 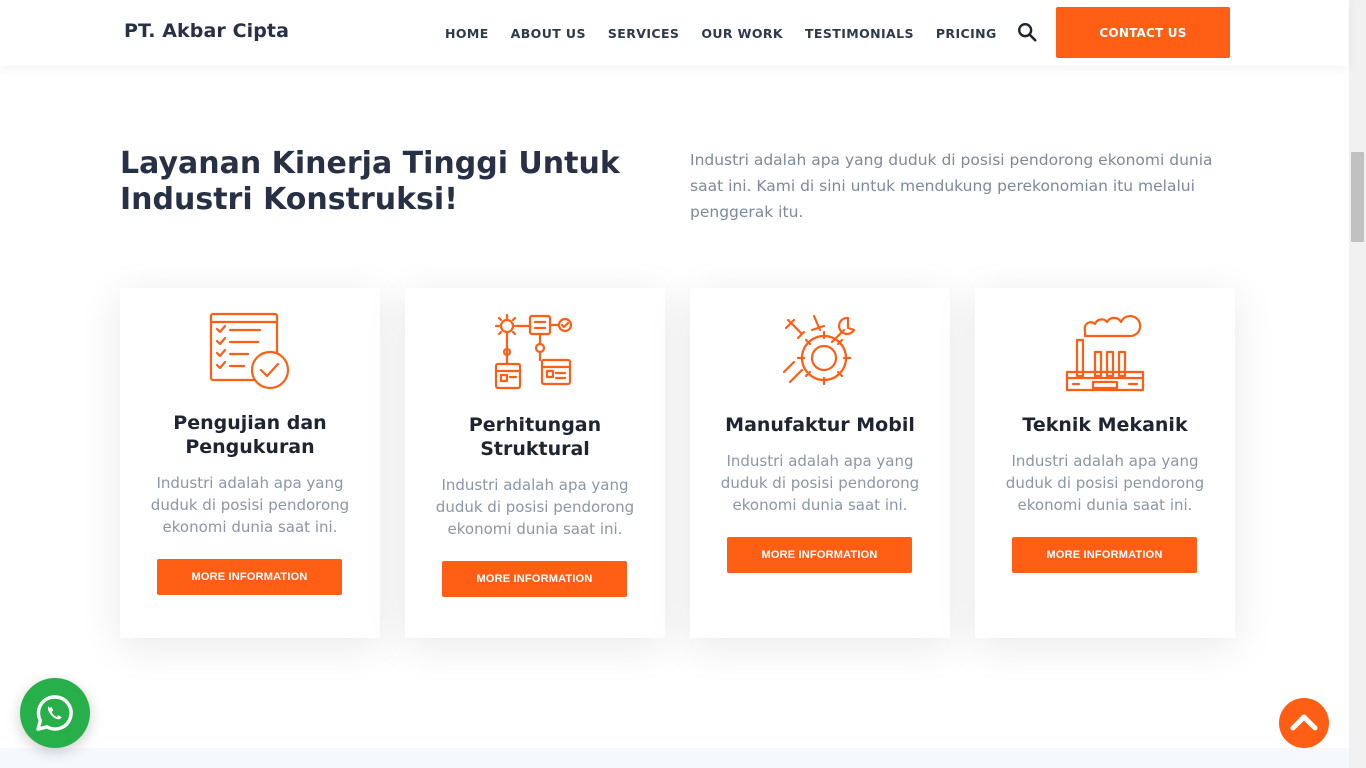 I want to click on page-scrollbar, so click(x=1357, y=384).